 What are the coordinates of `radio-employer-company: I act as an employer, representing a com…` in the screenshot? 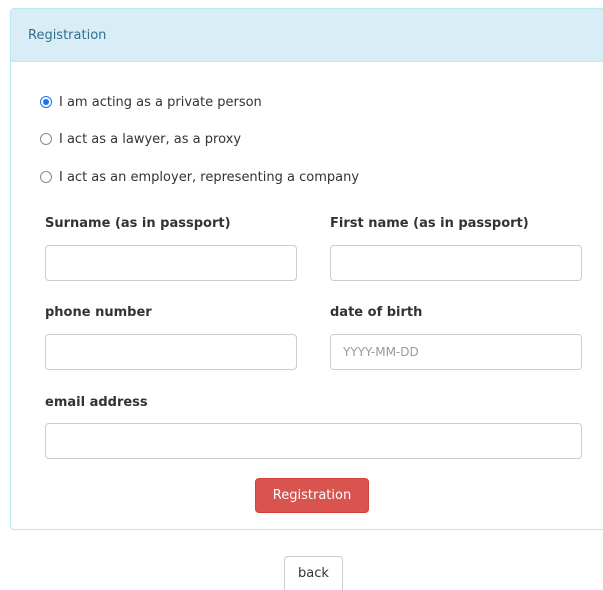 It's located at (199, 177).